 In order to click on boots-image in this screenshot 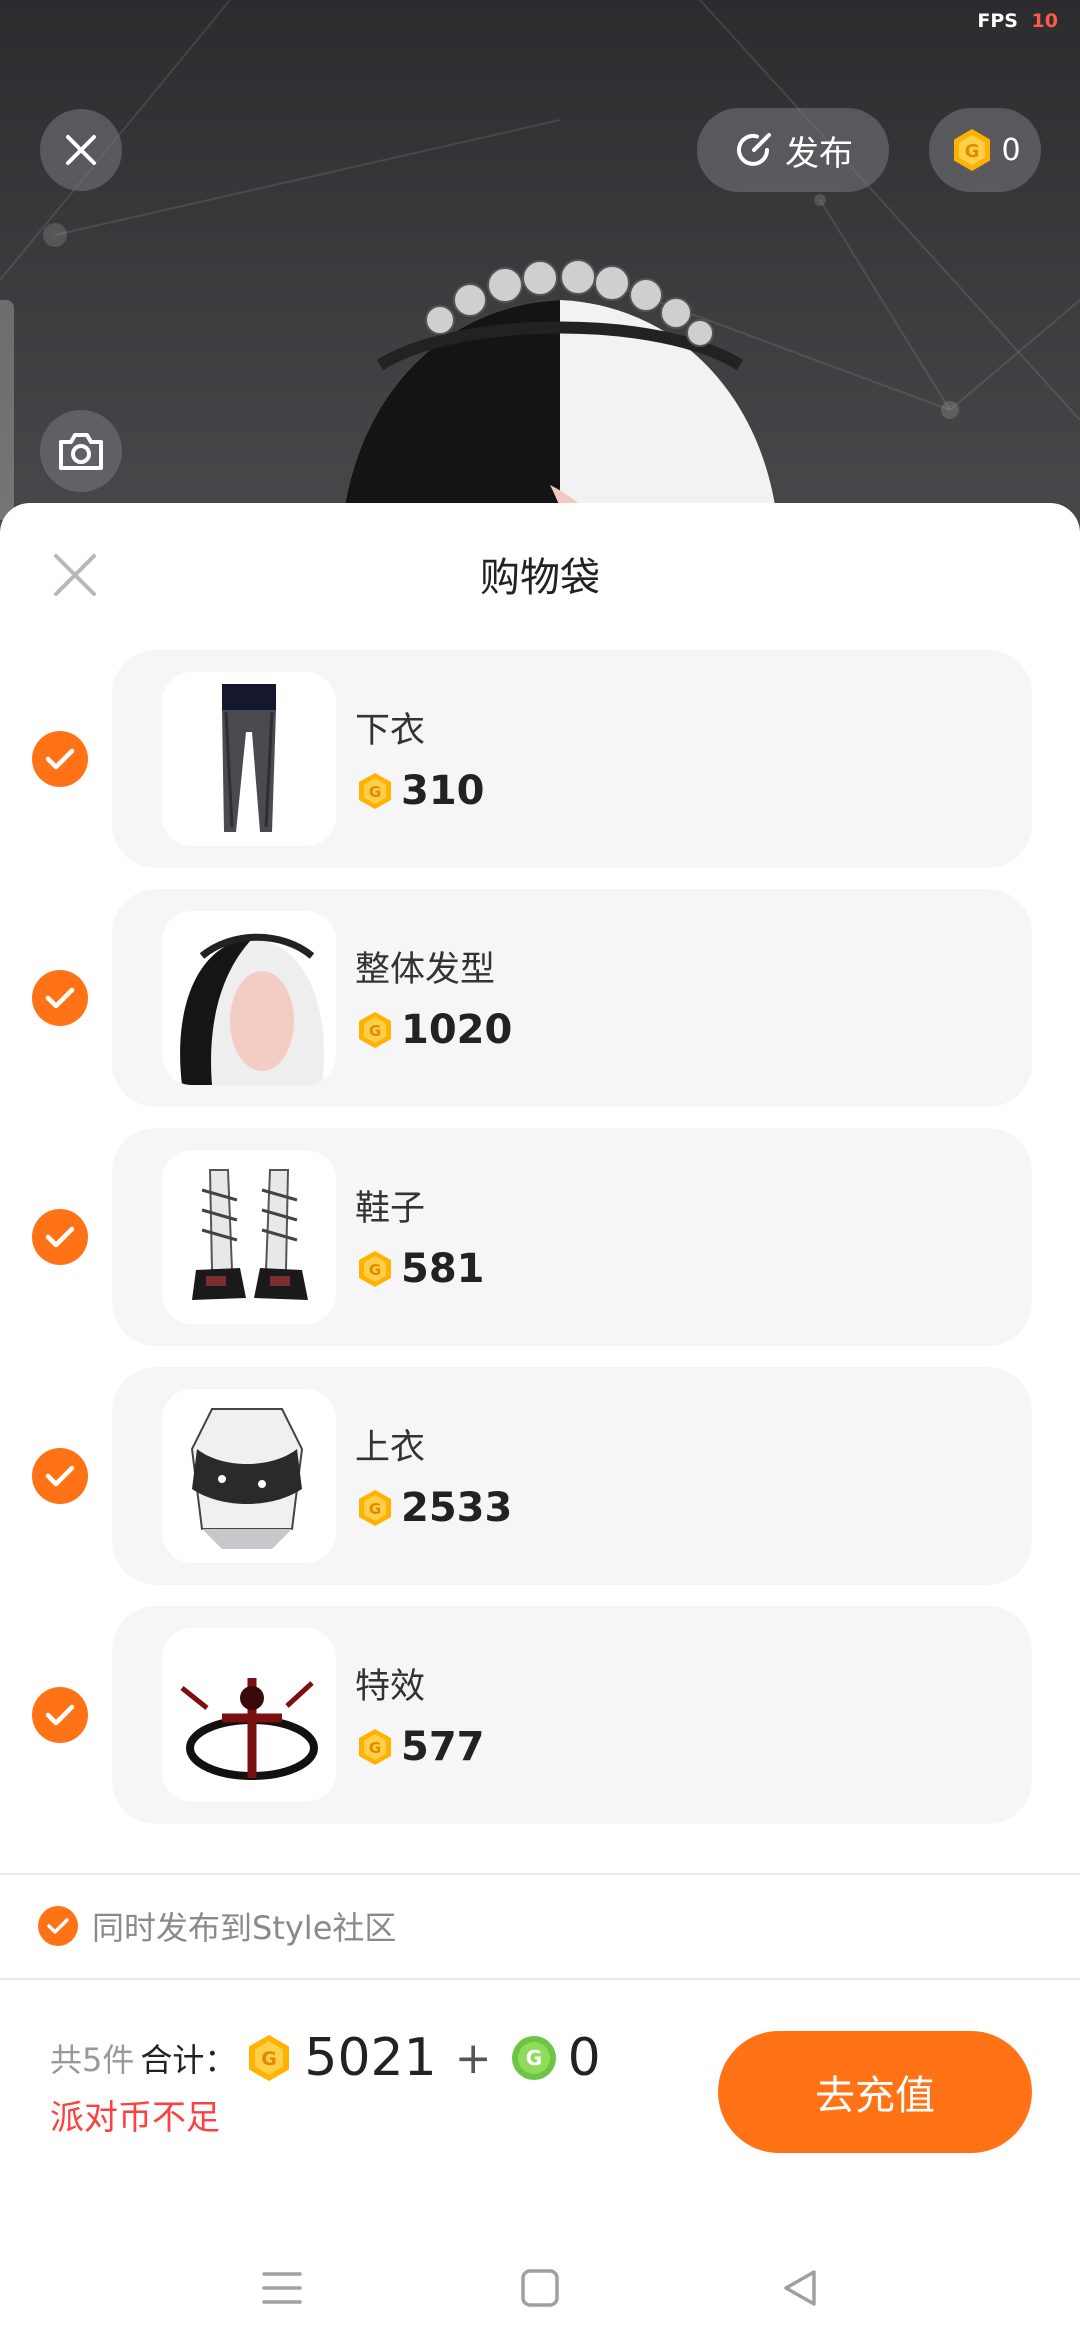, I will do `click(250, 1234)`.